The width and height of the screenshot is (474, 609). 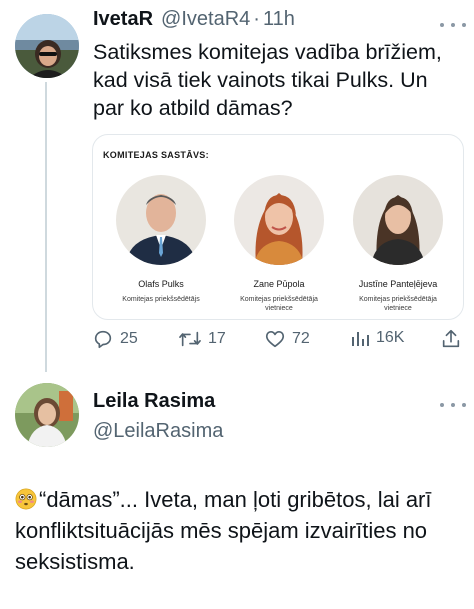 What do you see at coordinates (217, 338) in the screenshot?
I see `retweet-count: 17` at bounding box center [217, 338].